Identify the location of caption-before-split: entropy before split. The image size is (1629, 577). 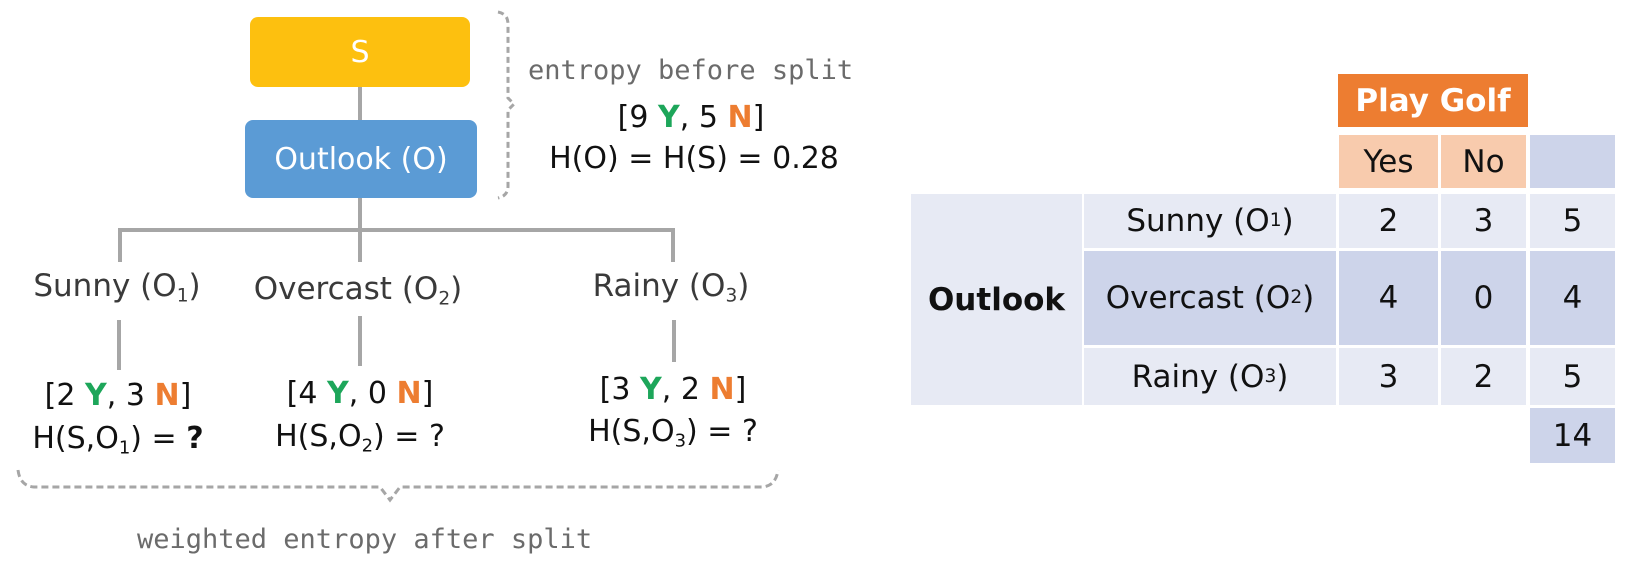
(691, 70).